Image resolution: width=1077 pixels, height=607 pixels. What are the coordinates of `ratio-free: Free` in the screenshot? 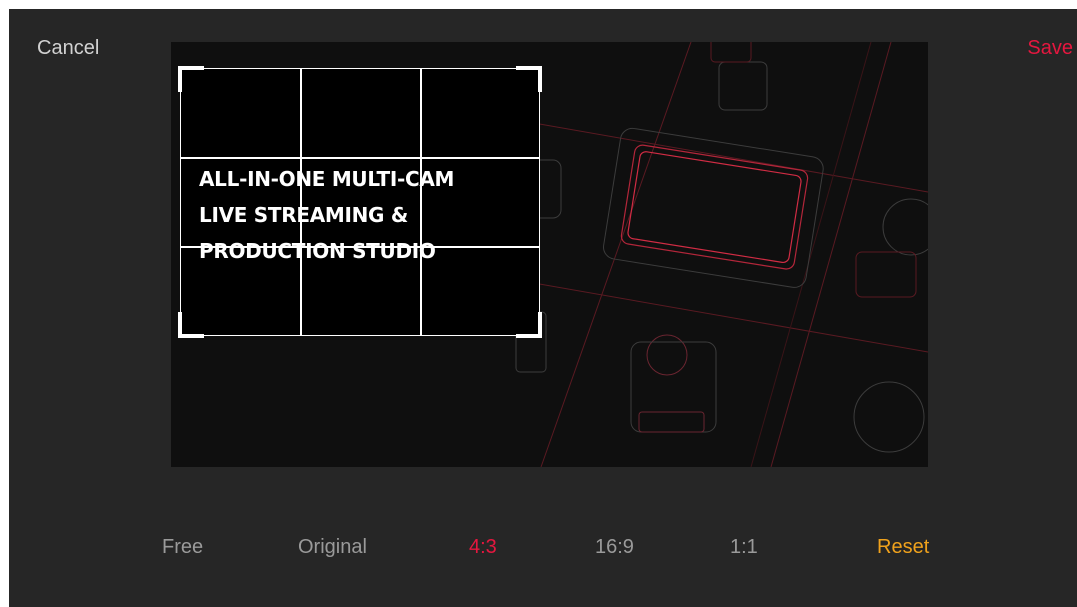 It's located at (182, 547).